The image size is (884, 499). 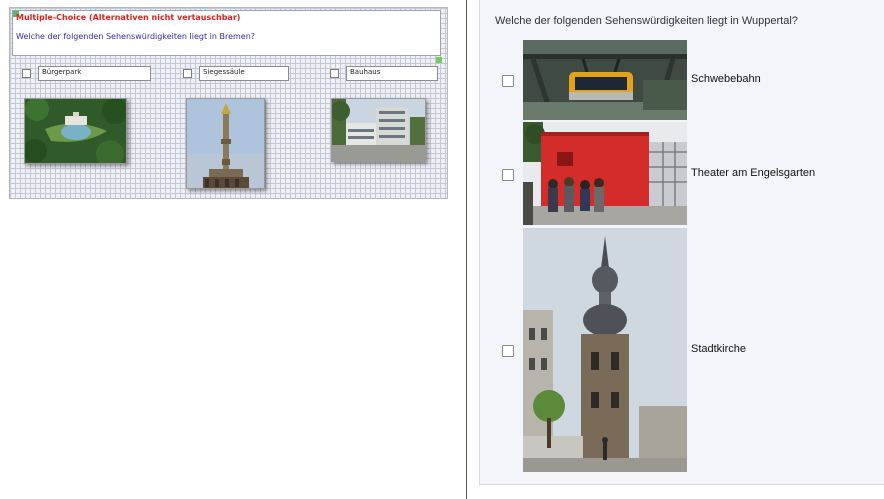 What do you see at coordinates (466, 249) in the screenshot?
I see `pane-divider` at bounding box center [466, 249].